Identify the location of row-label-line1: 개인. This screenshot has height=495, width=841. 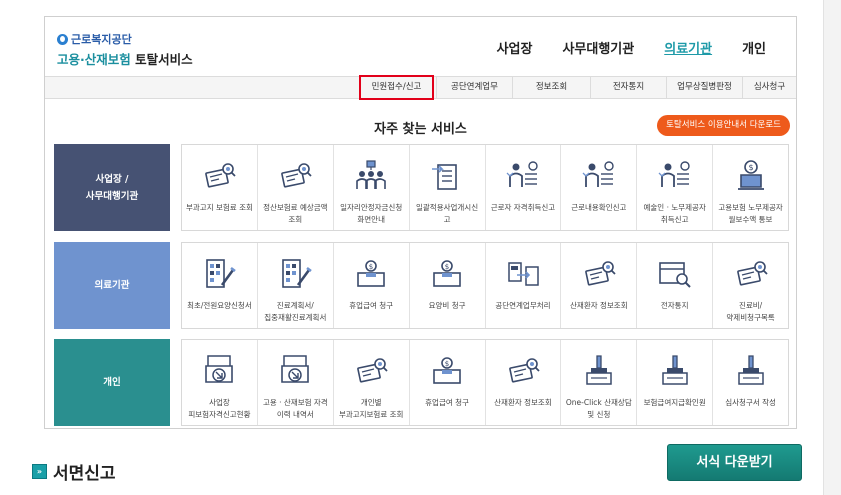
(112, 382).